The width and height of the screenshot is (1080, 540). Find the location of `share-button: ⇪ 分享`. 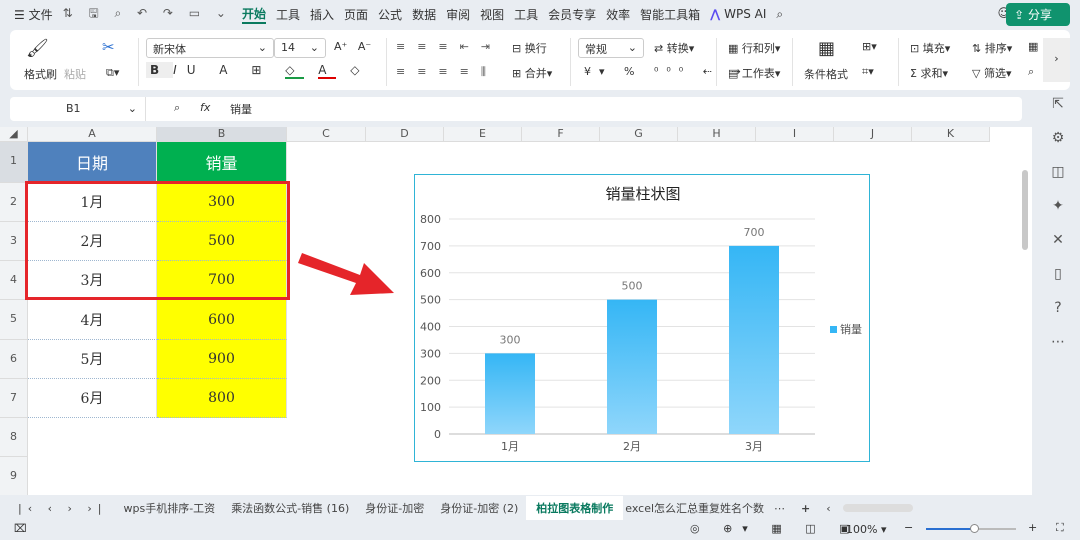

share-button: ⇪ 分享 is located at coordinates (1038, 14).